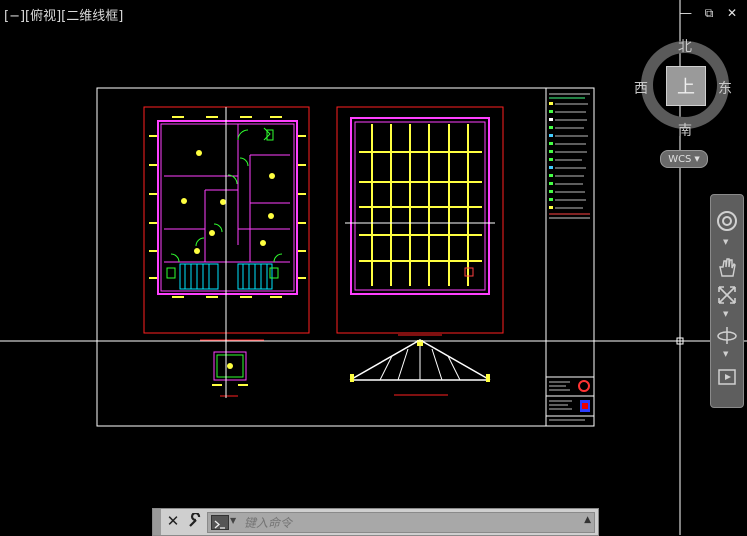 This screenshot has width=747, height=536. I want to click on compass-west: 西, so click(641, 88).